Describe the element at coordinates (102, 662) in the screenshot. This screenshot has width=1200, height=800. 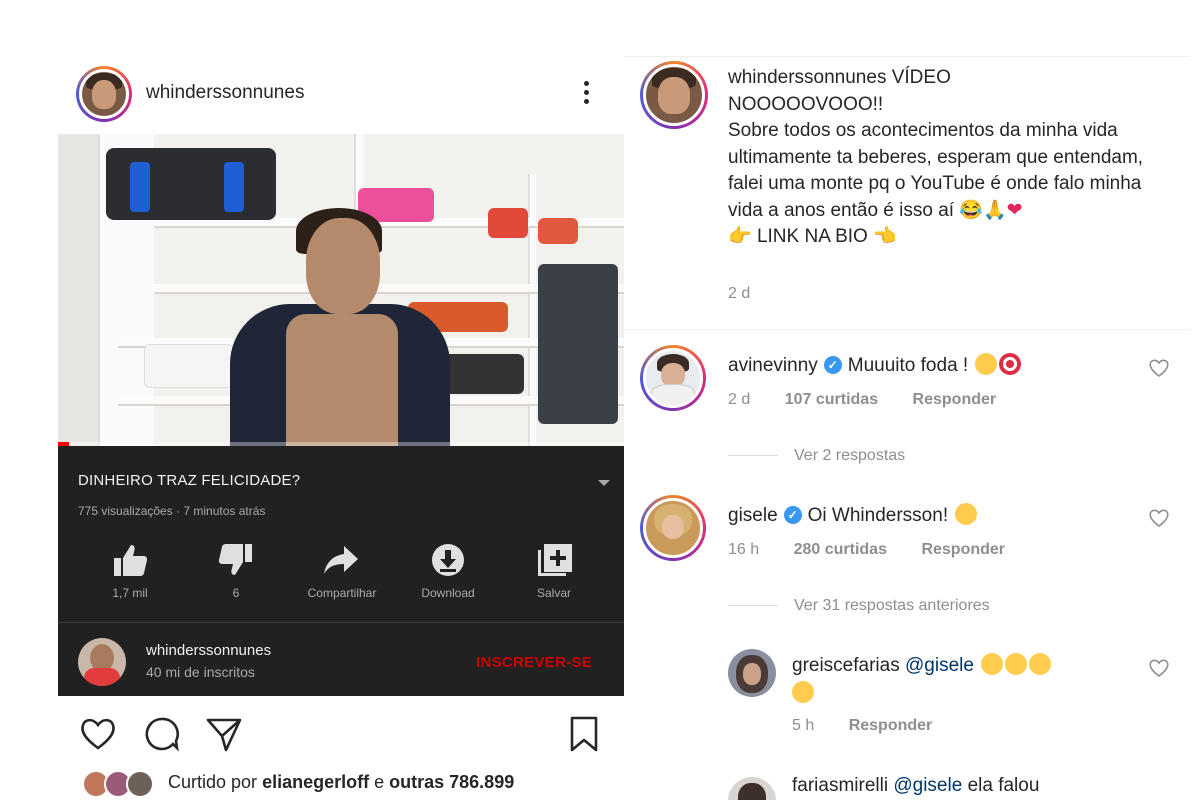
I see `channel-avatar` at that location.